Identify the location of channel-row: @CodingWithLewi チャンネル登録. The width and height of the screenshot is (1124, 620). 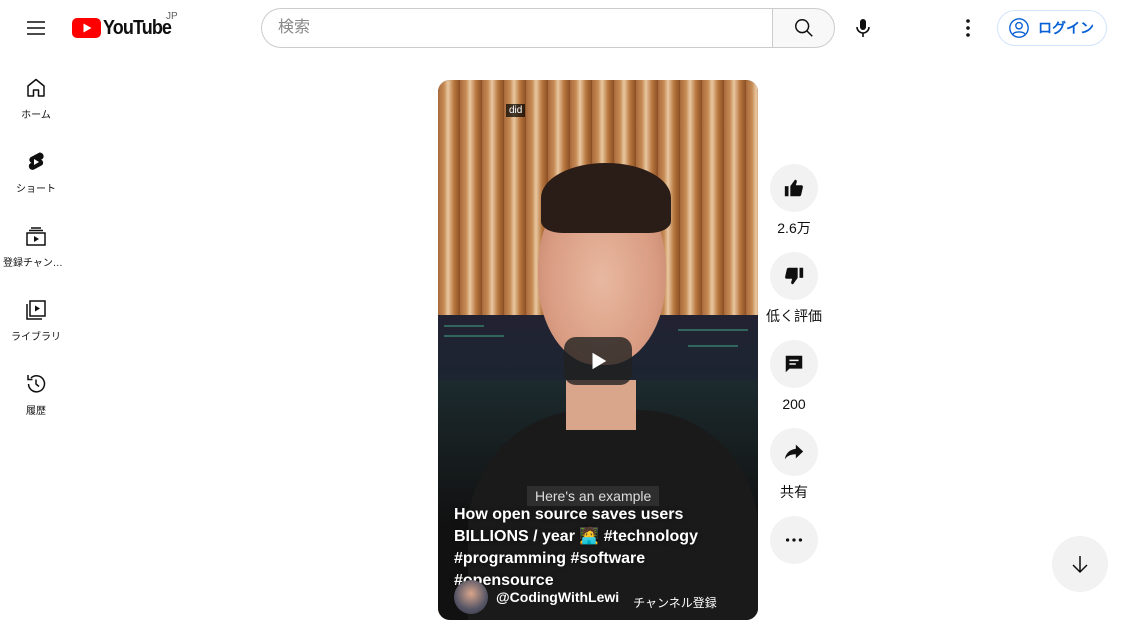
(604, 597).